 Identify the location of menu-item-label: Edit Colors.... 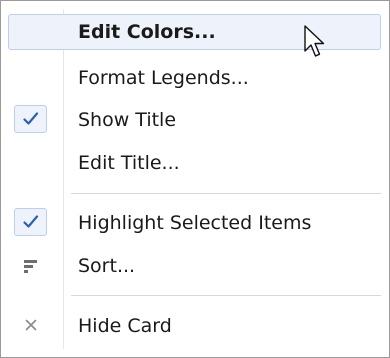
(147, 32).